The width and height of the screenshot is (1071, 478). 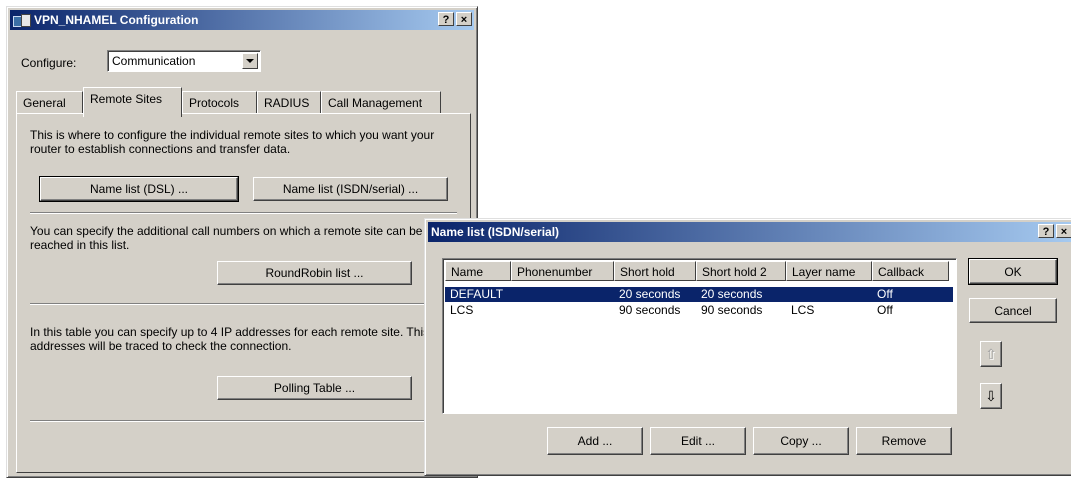 I want to click on cell-name: DEFAULT, so click(x=477, y=294).